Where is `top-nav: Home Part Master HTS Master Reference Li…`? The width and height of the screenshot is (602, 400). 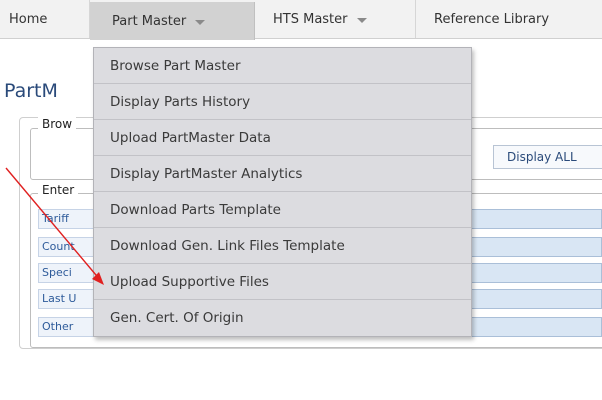 top-nav: Home Part Master HTS Master Reference Li… is located at coordinates (301, 20).